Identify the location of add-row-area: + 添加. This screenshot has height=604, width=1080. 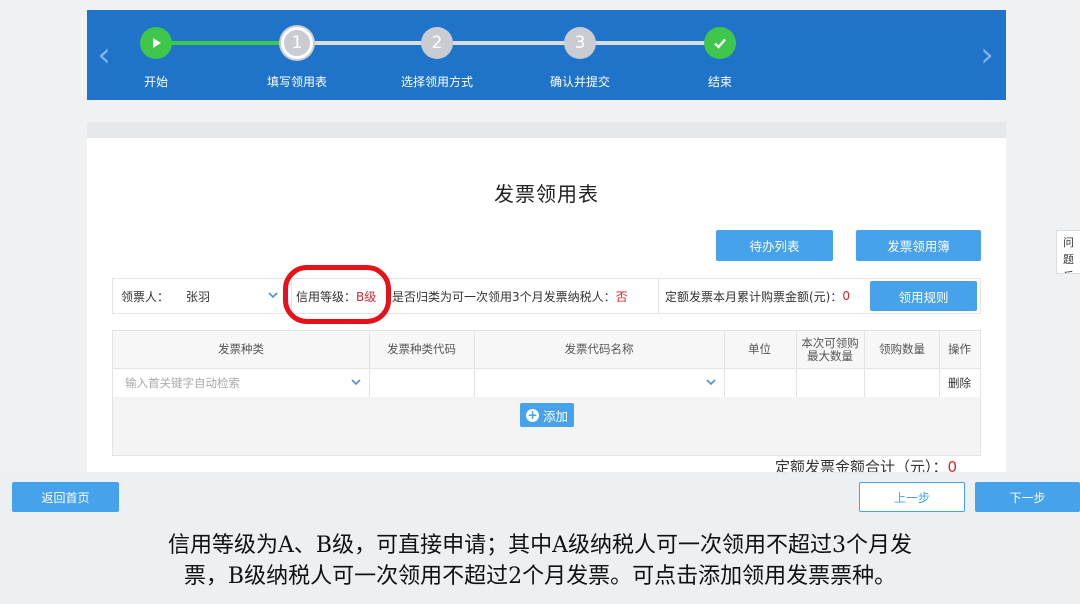
(546, 426).